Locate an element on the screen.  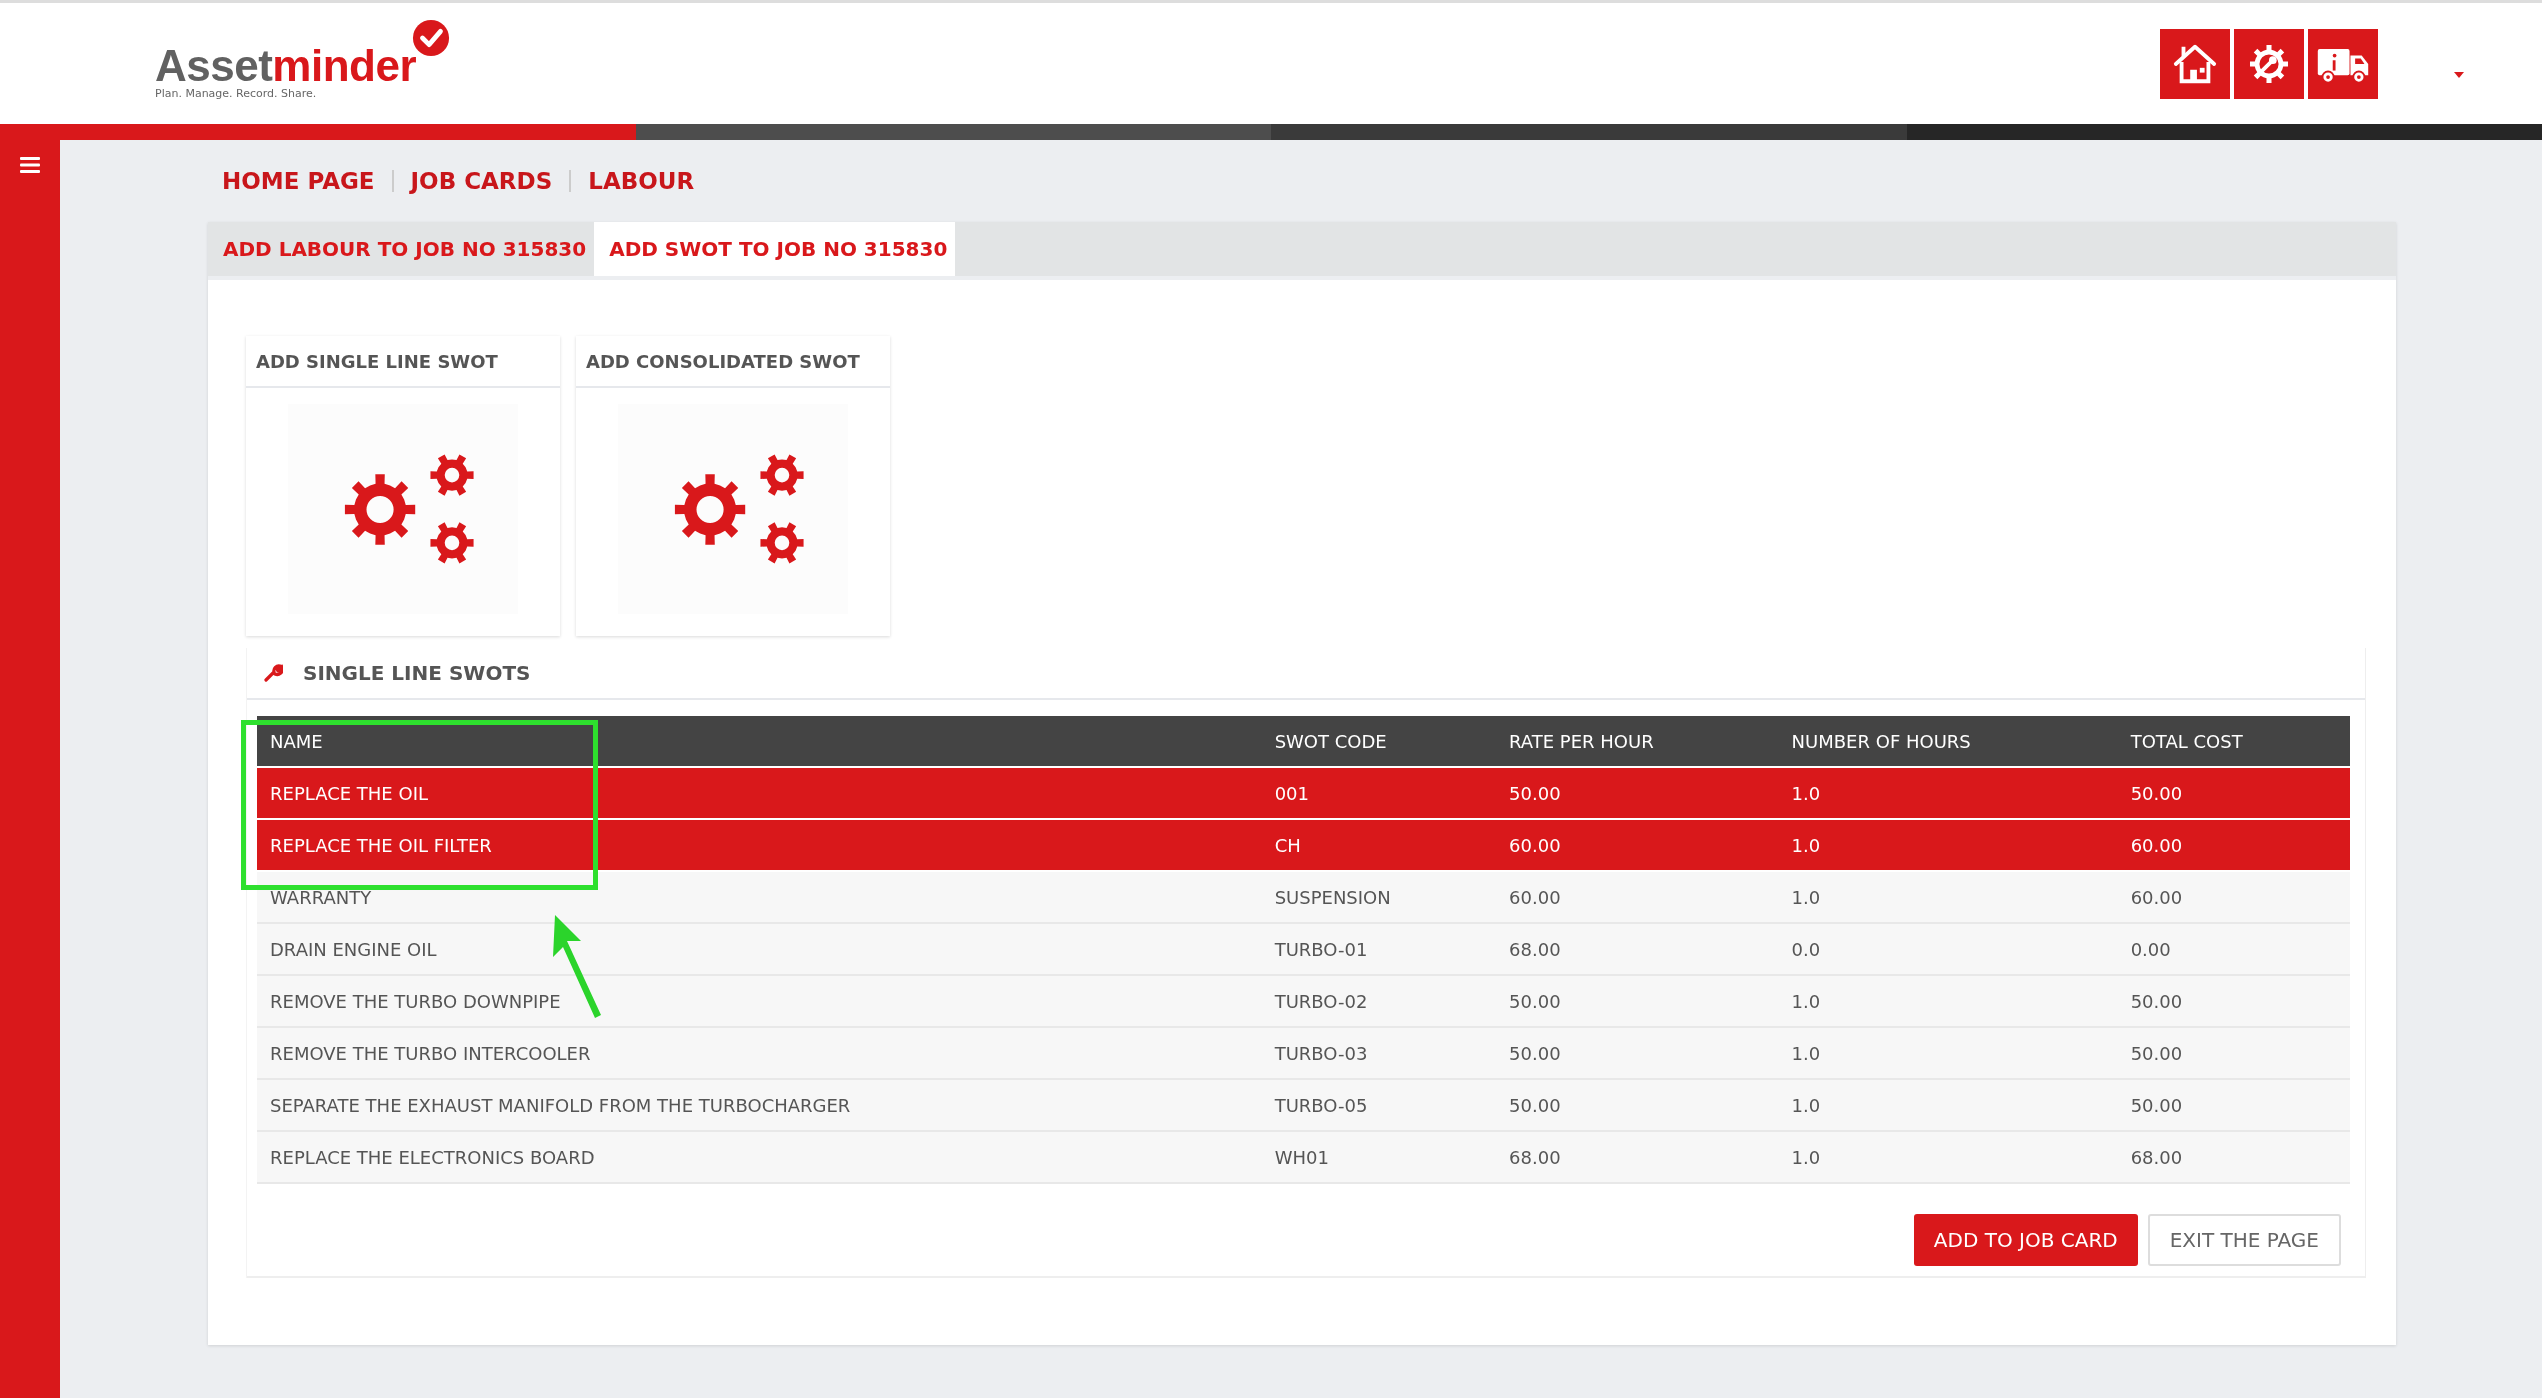
table-row: REMOVE THE TURBO INTERCOOLER TURBO-03 50.00 1.0 50.00 is located at coordinates (1303, 1053).